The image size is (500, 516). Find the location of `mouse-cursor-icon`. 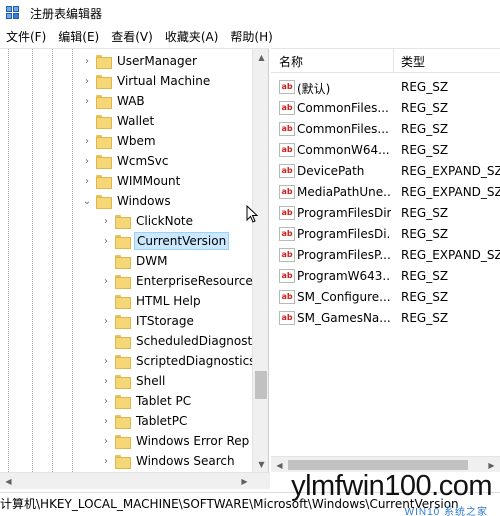

mouse-cursor-icon is located at coordinates (252, 214).